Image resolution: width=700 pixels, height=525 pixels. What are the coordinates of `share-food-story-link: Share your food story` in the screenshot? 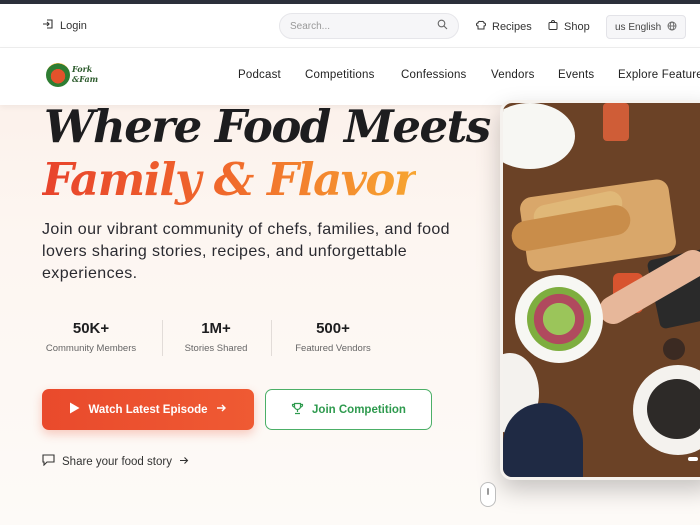 It's located at (115, 461).